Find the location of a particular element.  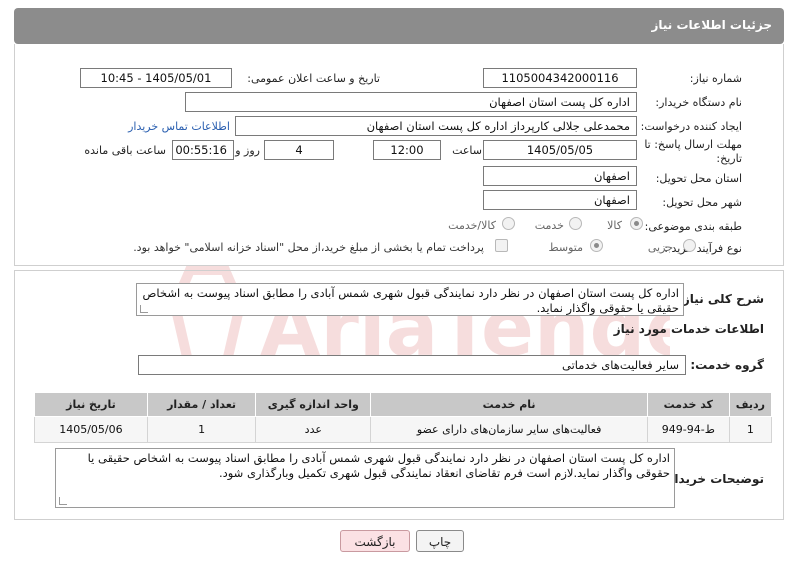

deadline-label-line1: مهلت ارسال پاسخ: تا is located at coordinates (693, 144).